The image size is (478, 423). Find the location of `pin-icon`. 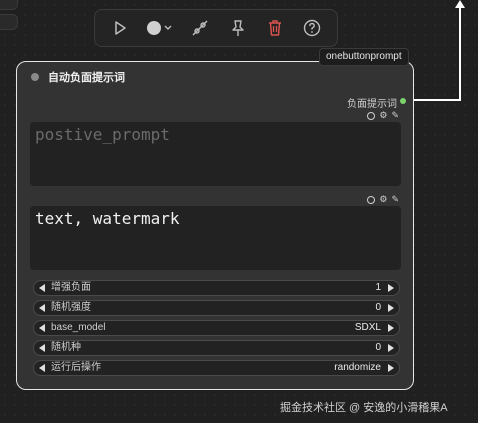

pin-icon is located at coordinates (237, 28).